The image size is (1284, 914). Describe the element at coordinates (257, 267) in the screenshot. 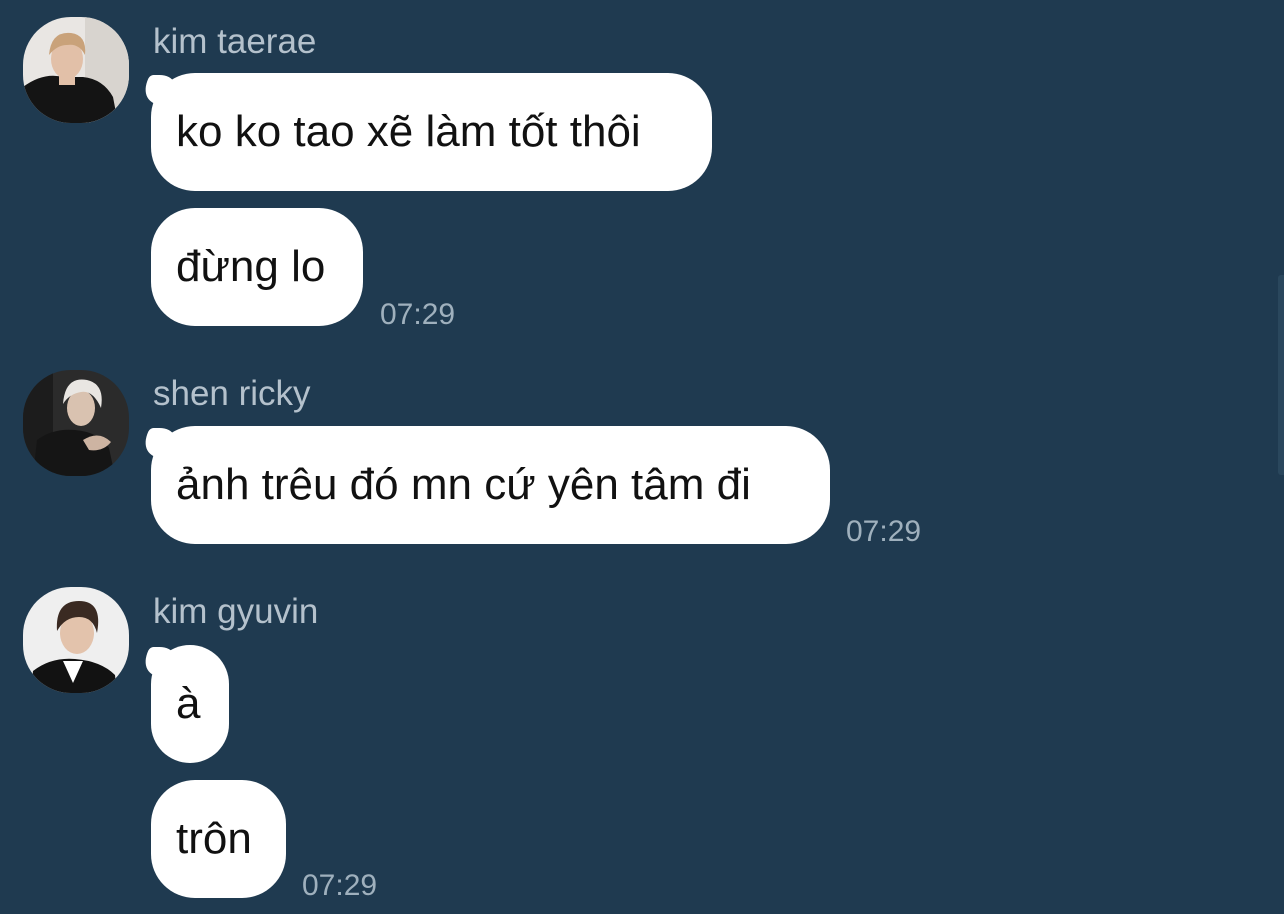

I see `message-bubble: đừng lo` at that location.